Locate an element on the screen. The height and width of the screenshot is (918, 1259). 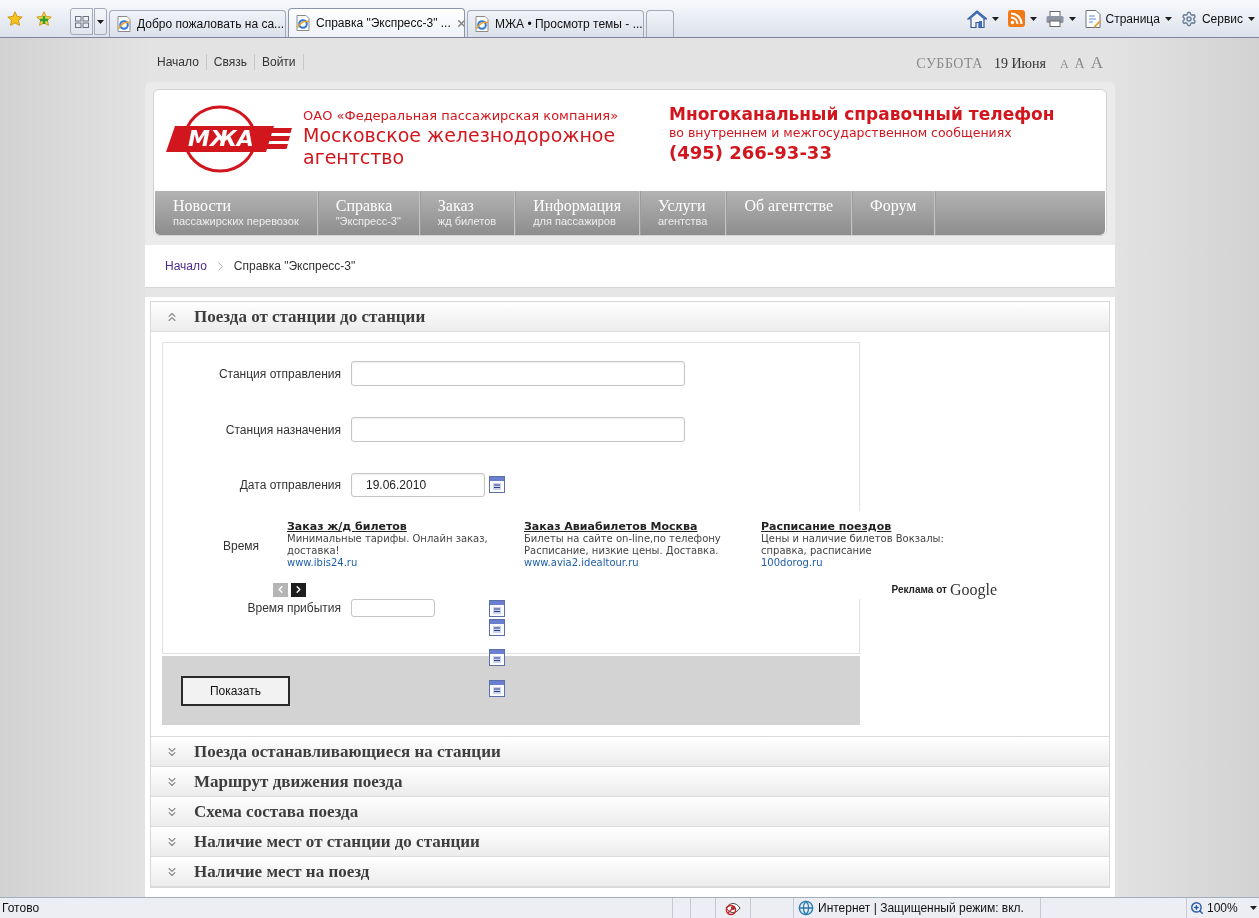
globe-icon is located at coordinates (806, 908).